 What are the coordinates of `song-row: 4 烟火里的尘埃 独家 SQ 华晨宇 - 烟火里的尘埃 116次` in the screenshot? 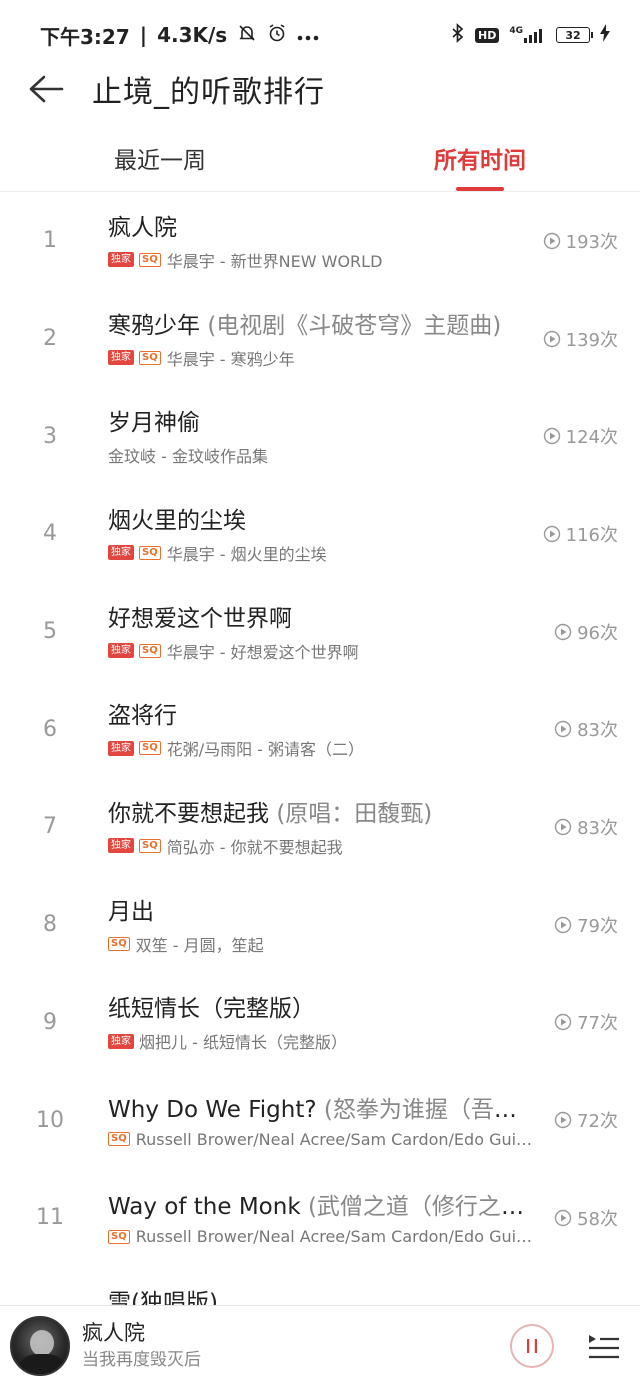 It's located at (320, 534).